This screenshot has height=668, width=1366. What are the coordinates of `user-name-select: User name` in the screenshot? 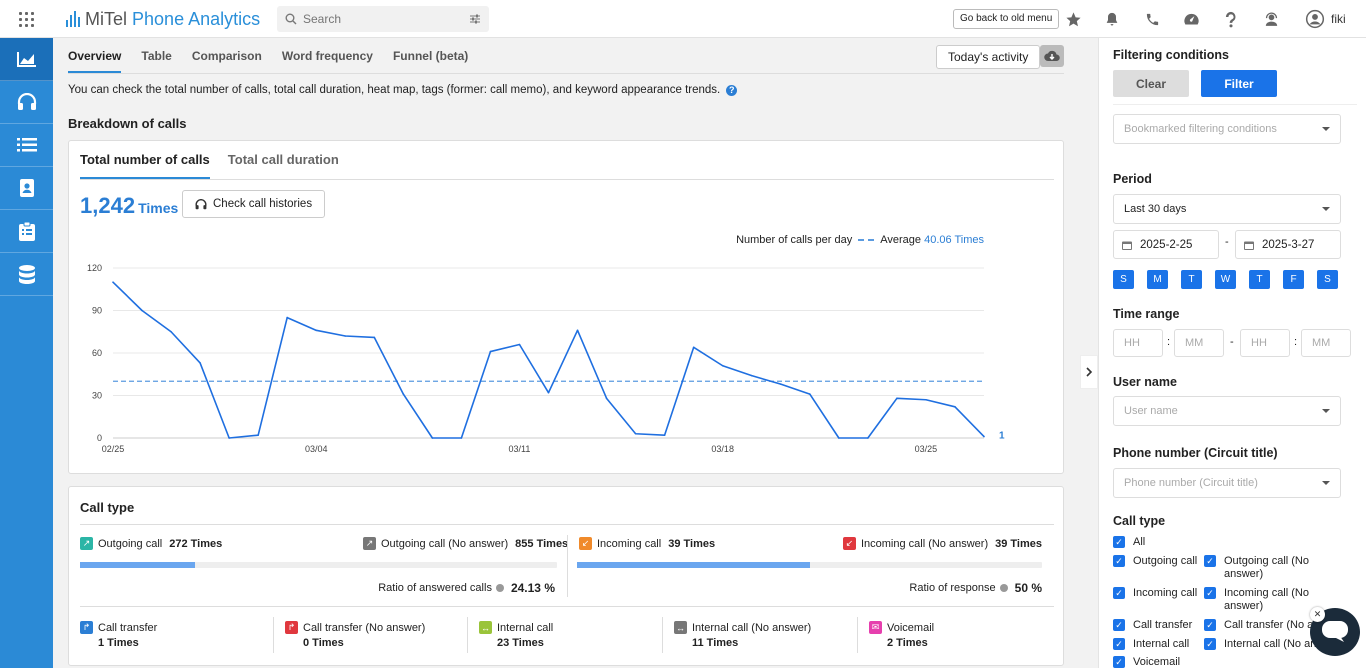 It's located at (1227, 411).